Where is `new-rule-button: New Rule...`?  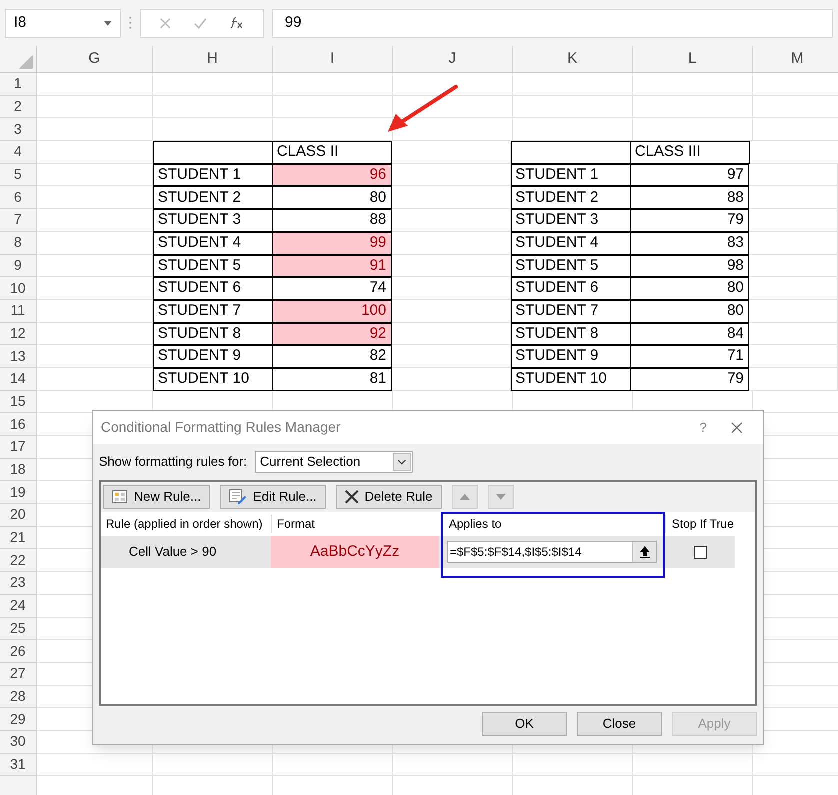 new-rule-button: New Rule... is located at coordinates (156, 497).